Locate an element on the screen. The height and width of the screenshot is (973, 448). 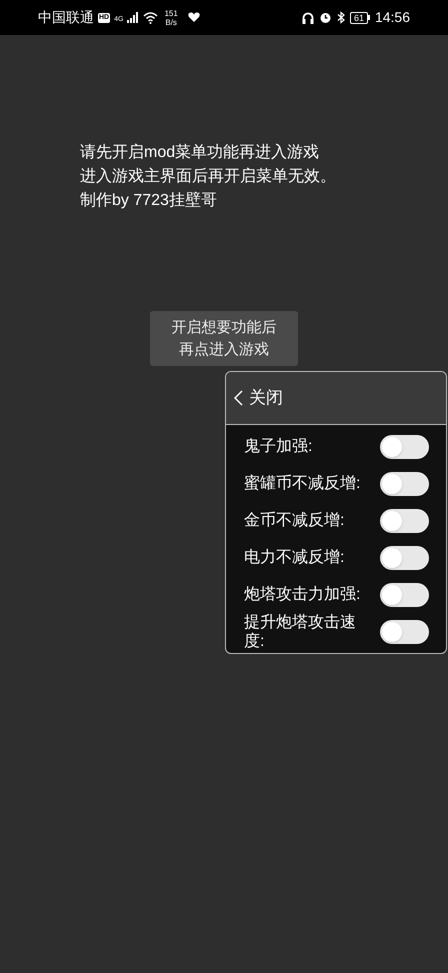
bluetooth-icon is located at coordinates (340, 17).